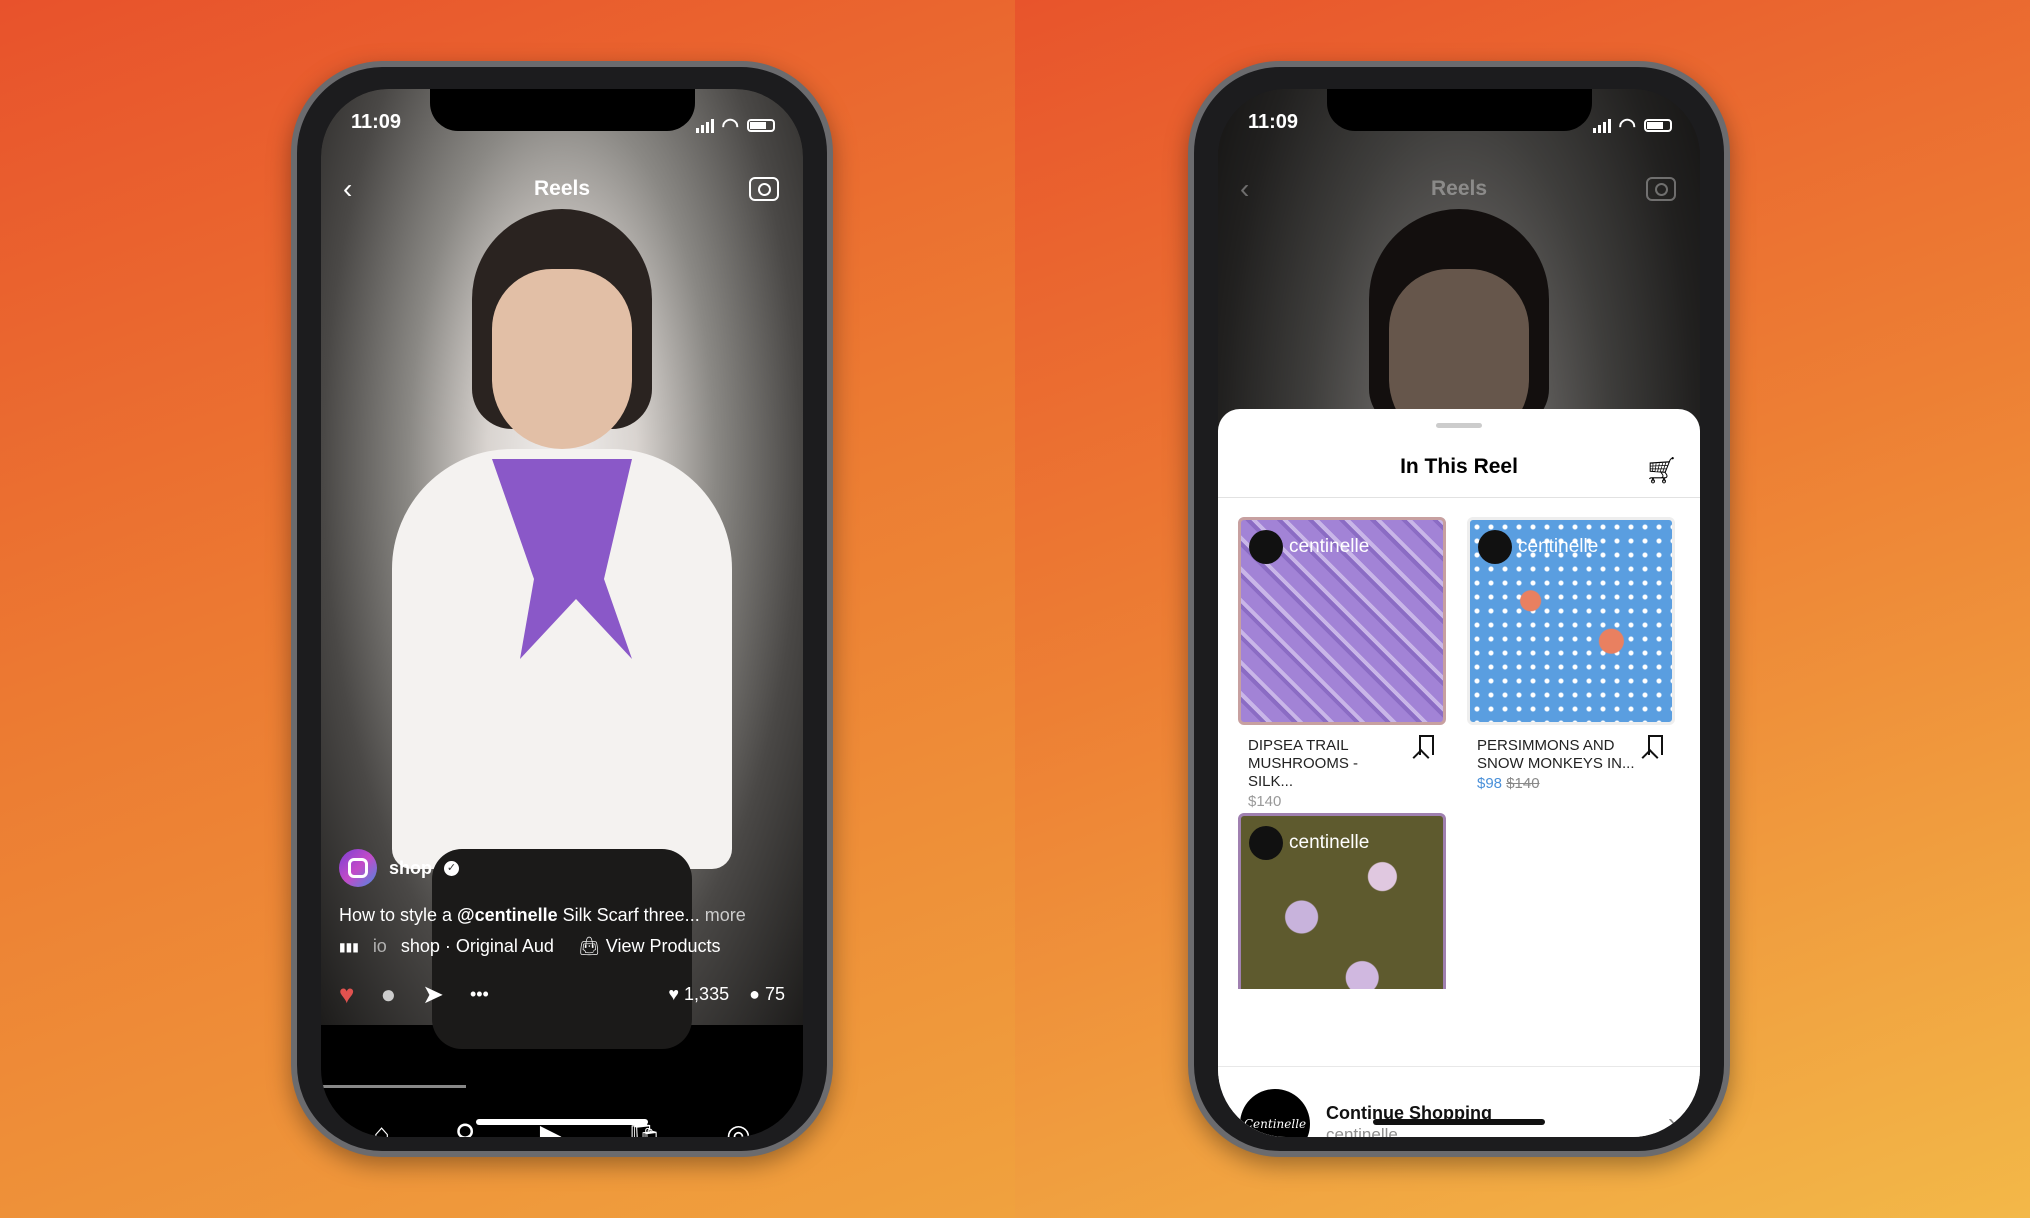  I want to click on original-price: $140, so click(1523, 783).